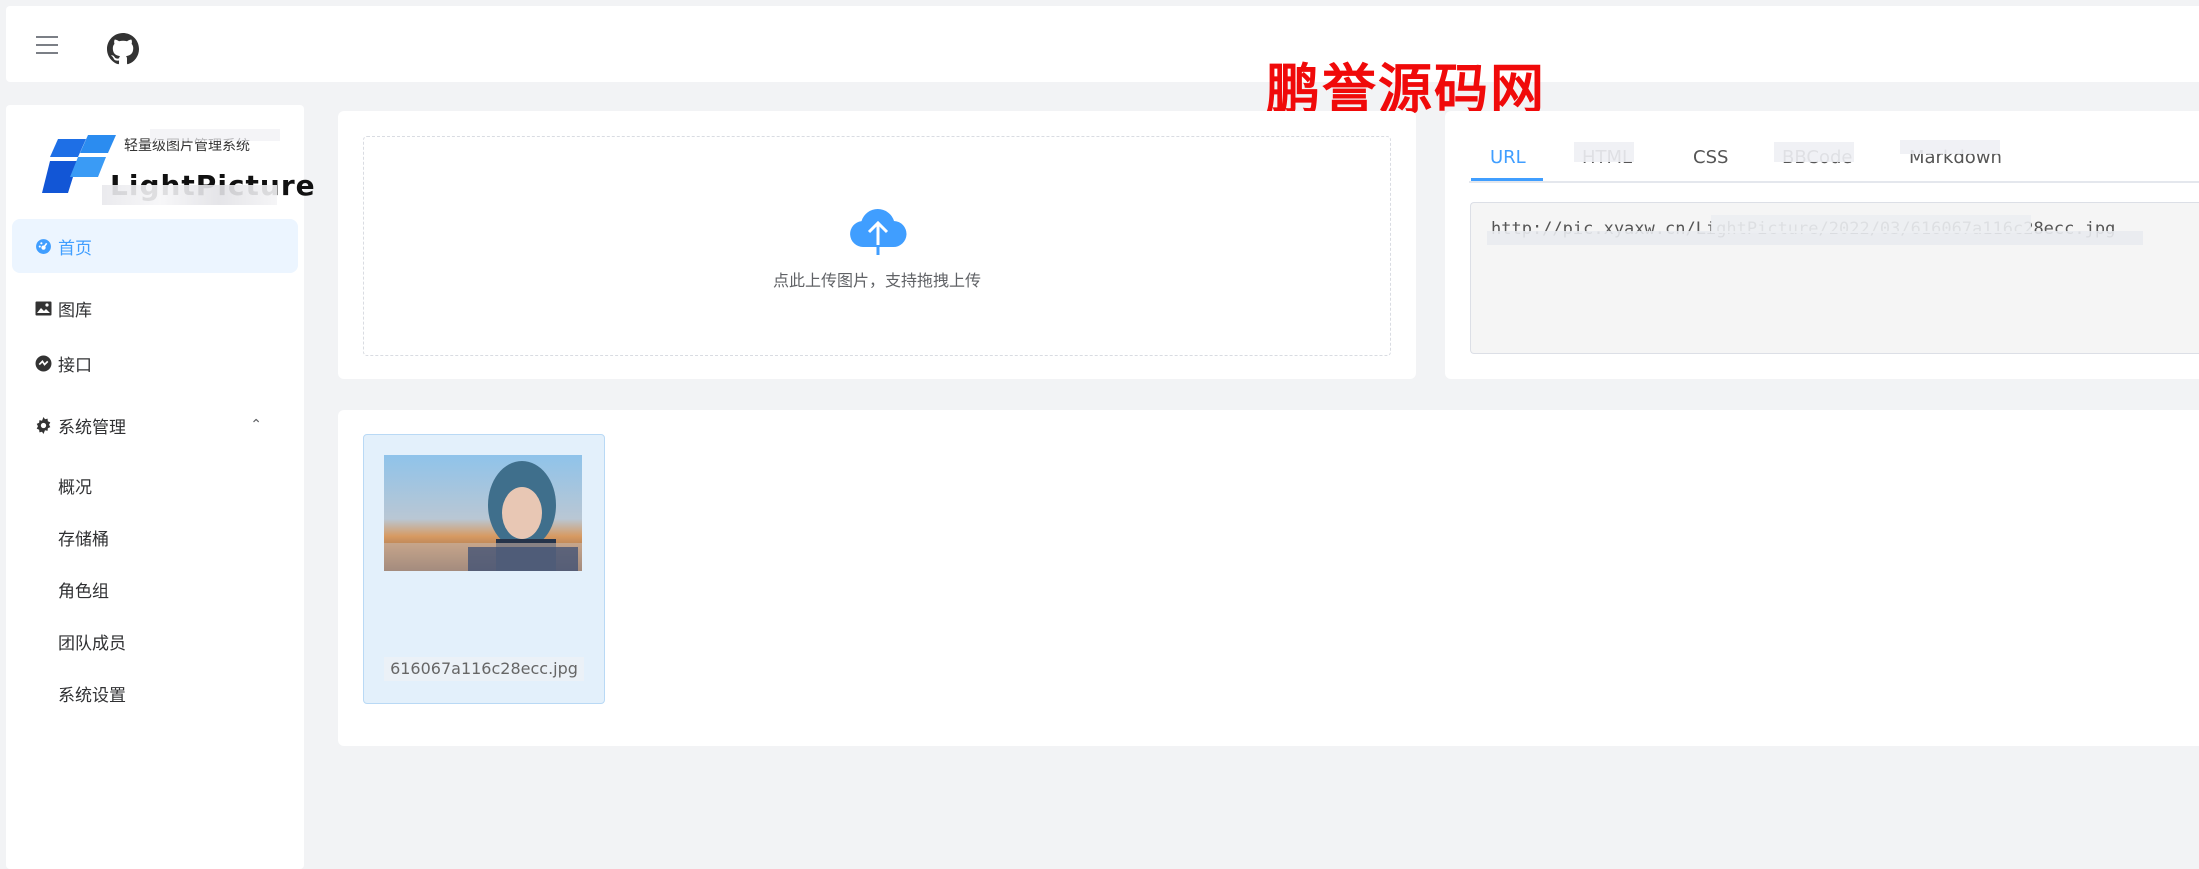 This screenshot has width=2199, height=869. What do you see at coordinates (1710, 157) in the screenshot?
I see `tab-css: CSS` at bounding box center [1710, 157].